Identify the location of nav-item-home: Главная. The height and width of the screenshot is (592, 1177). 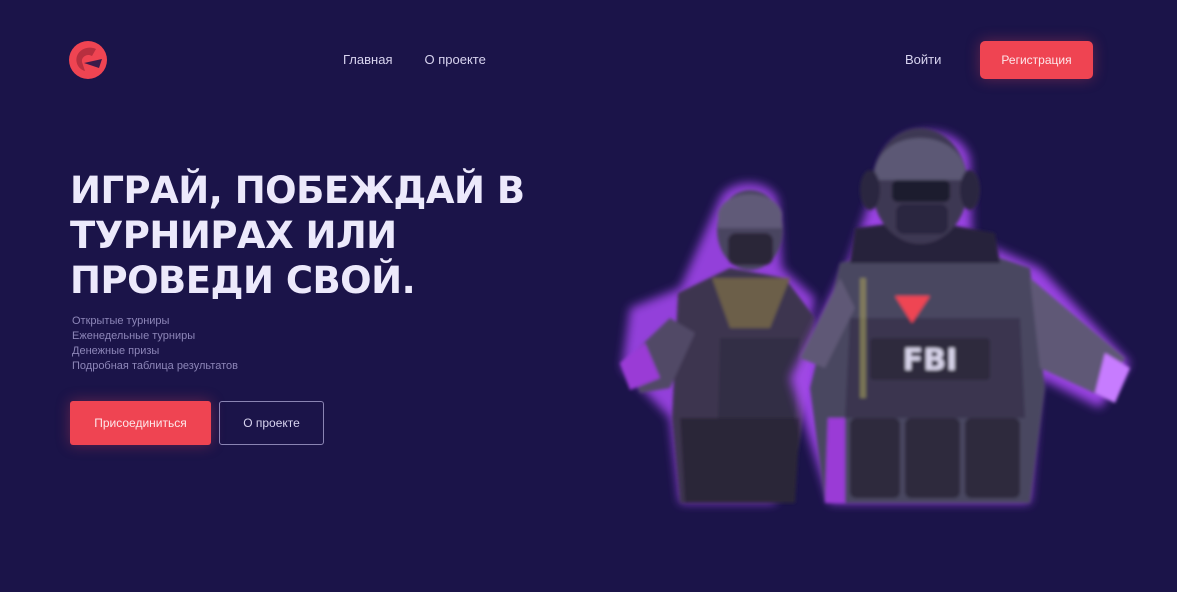
(367, 59).